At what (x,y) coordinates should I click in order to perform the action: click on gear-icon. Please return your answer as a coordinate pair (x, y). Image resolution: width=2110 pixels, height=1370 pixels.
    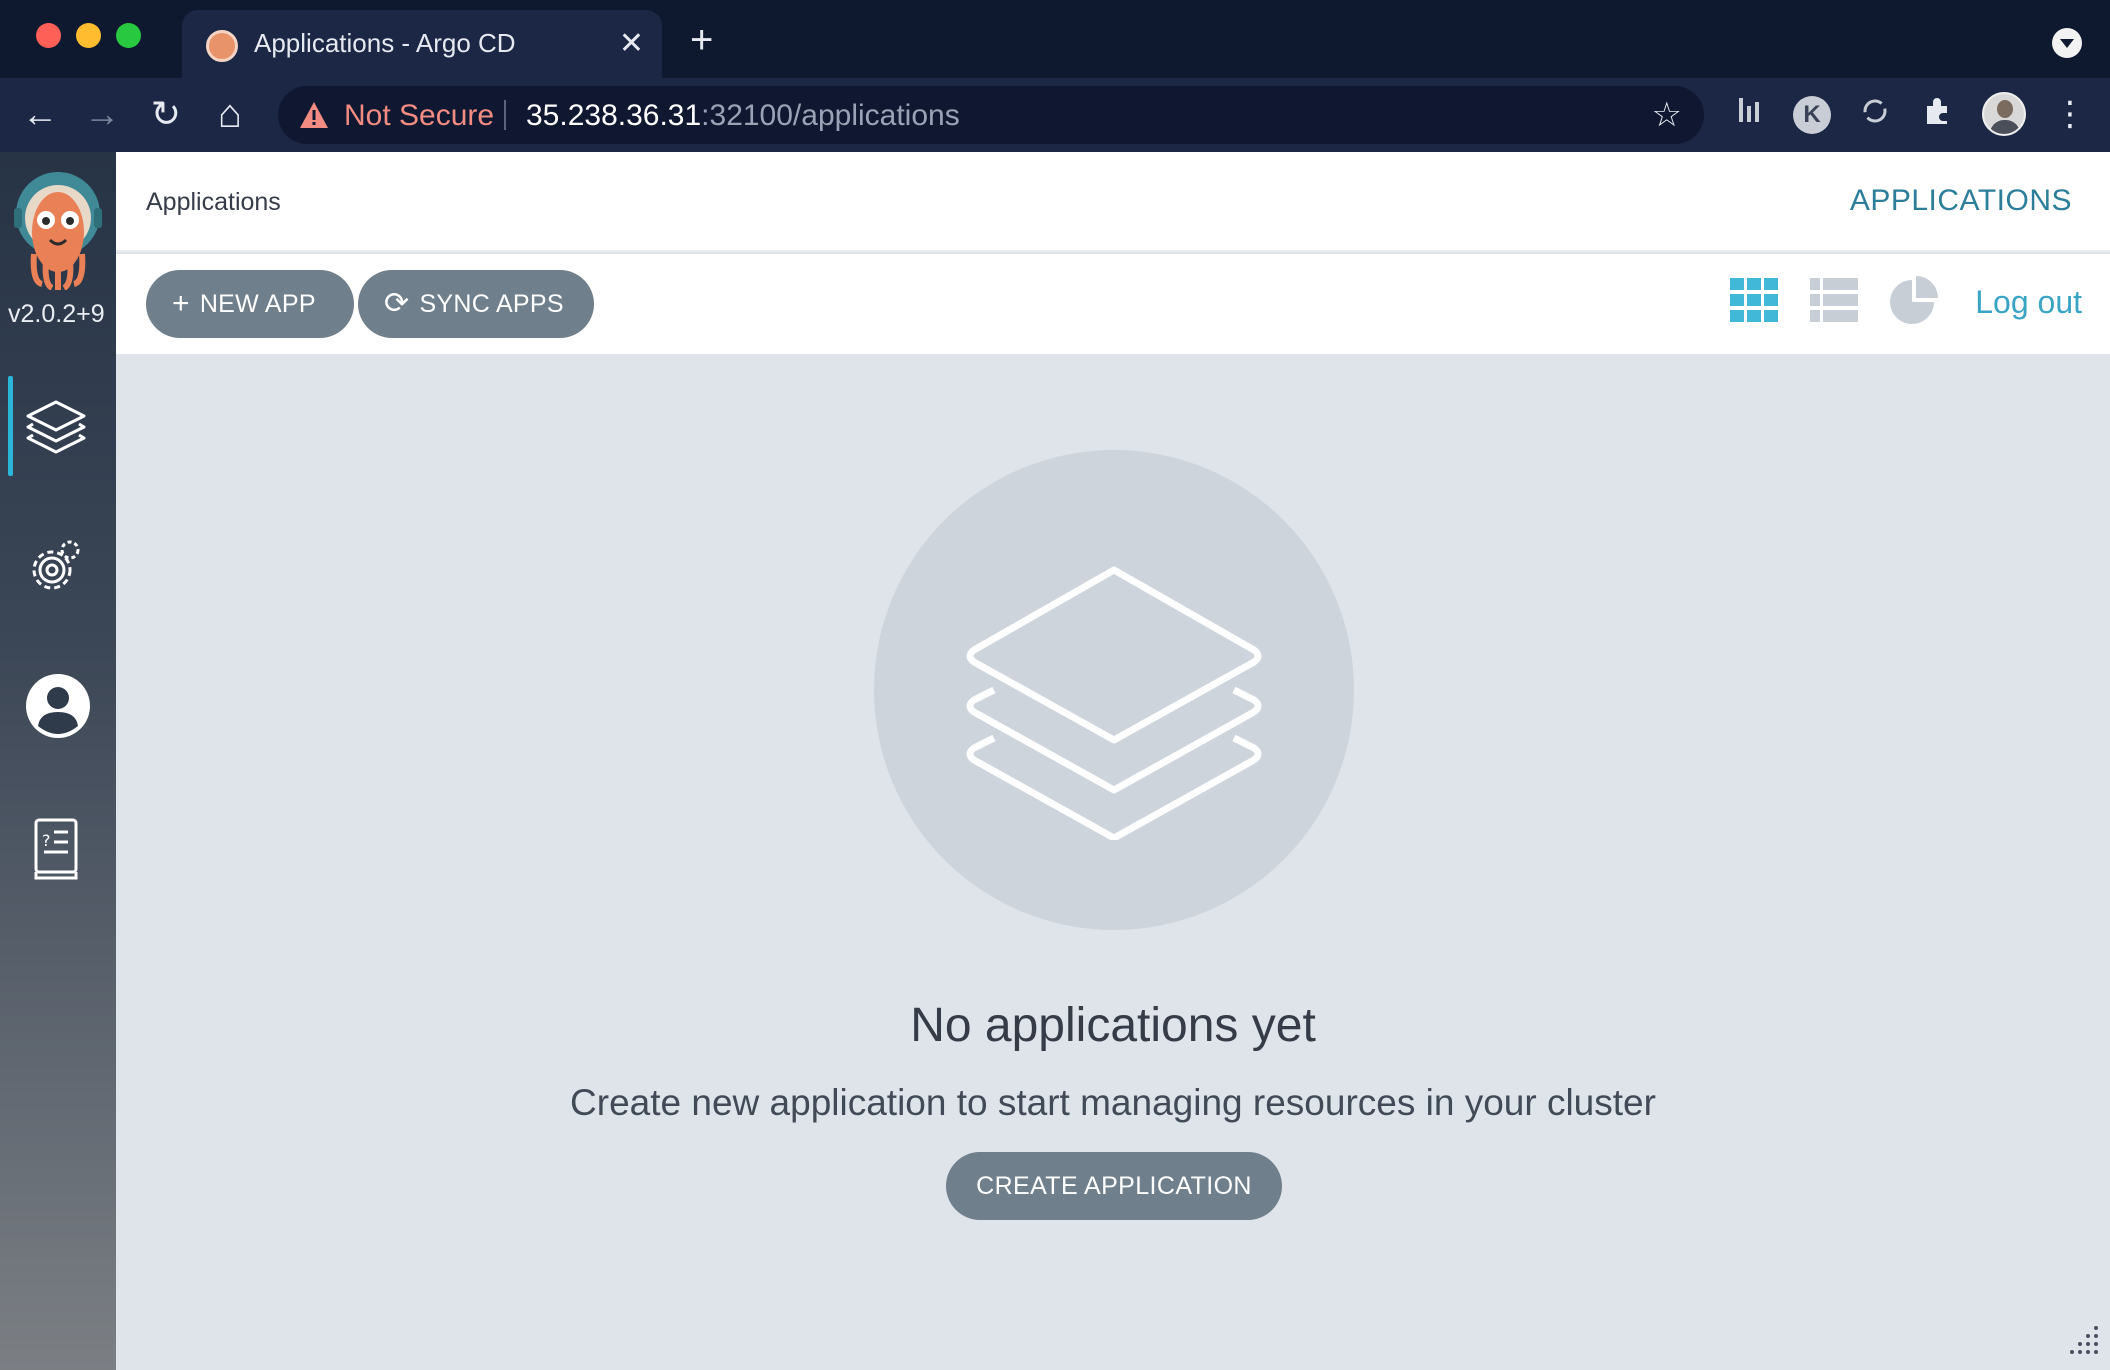
    Looking at the image, I should click on (56, 565).